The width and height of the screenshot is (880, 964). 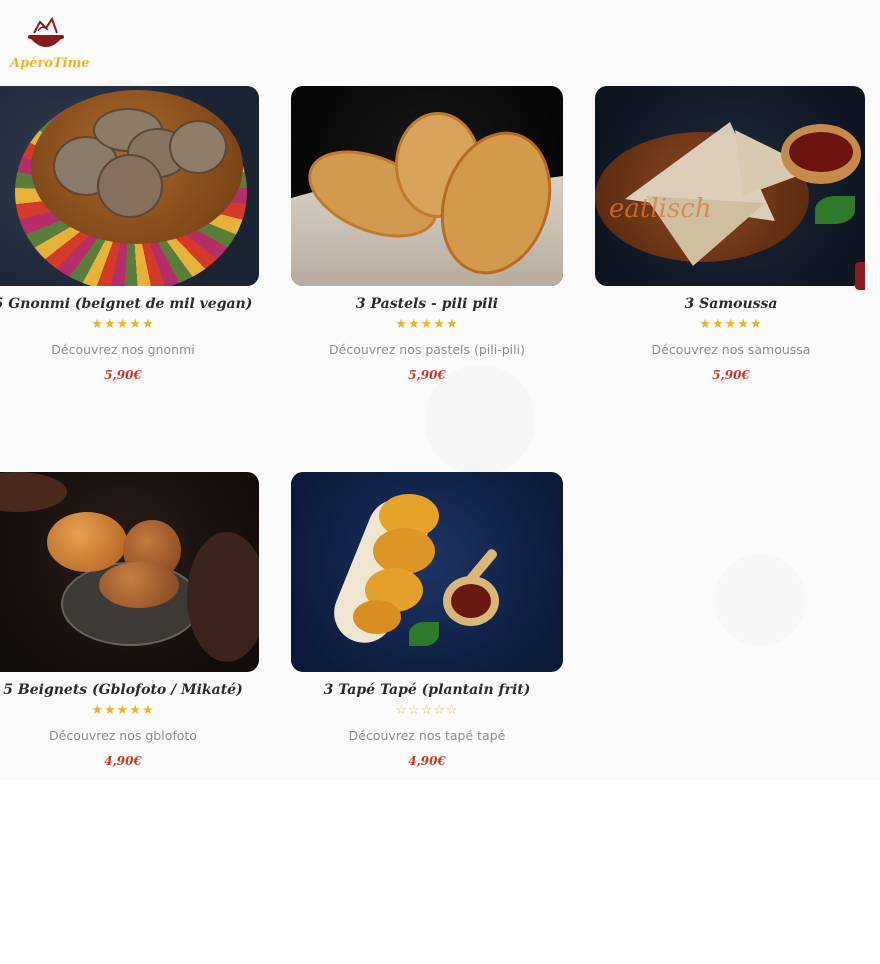 I want to click on side-panel-tab, so click(x=860, y=276).